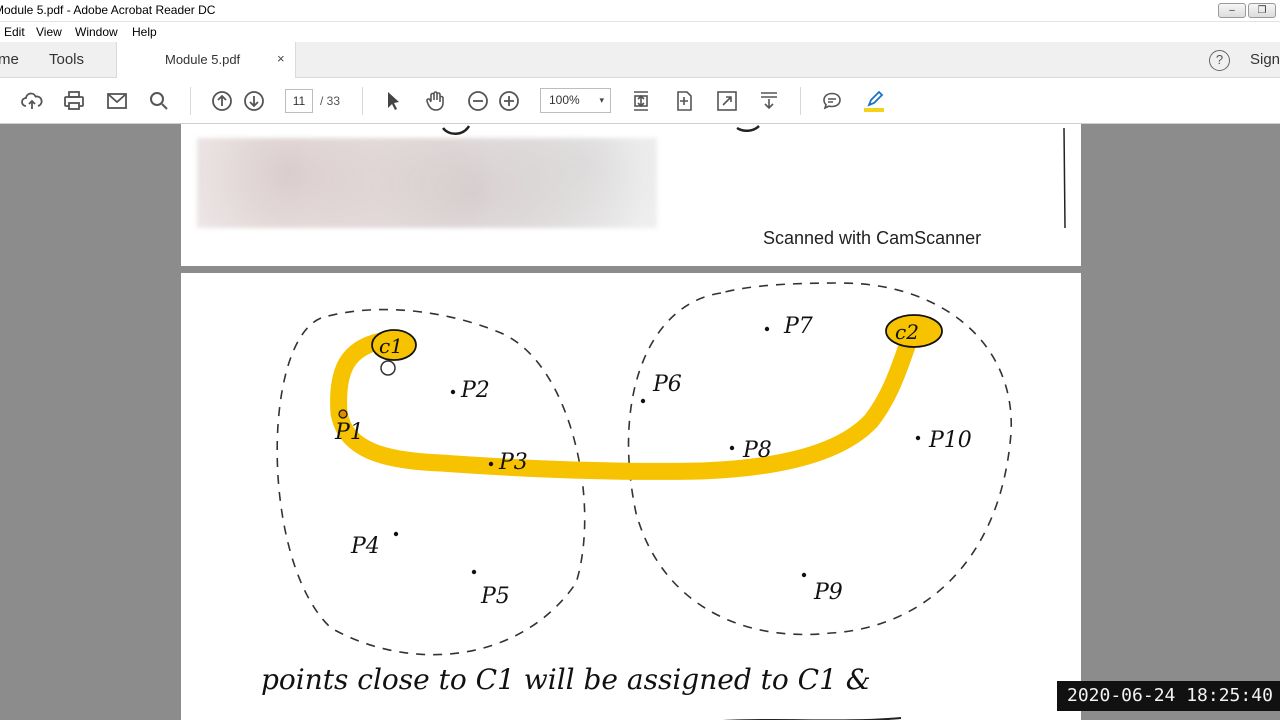 The image size is (1280, 720). I want to click on upload-icon, so click(32, 101).